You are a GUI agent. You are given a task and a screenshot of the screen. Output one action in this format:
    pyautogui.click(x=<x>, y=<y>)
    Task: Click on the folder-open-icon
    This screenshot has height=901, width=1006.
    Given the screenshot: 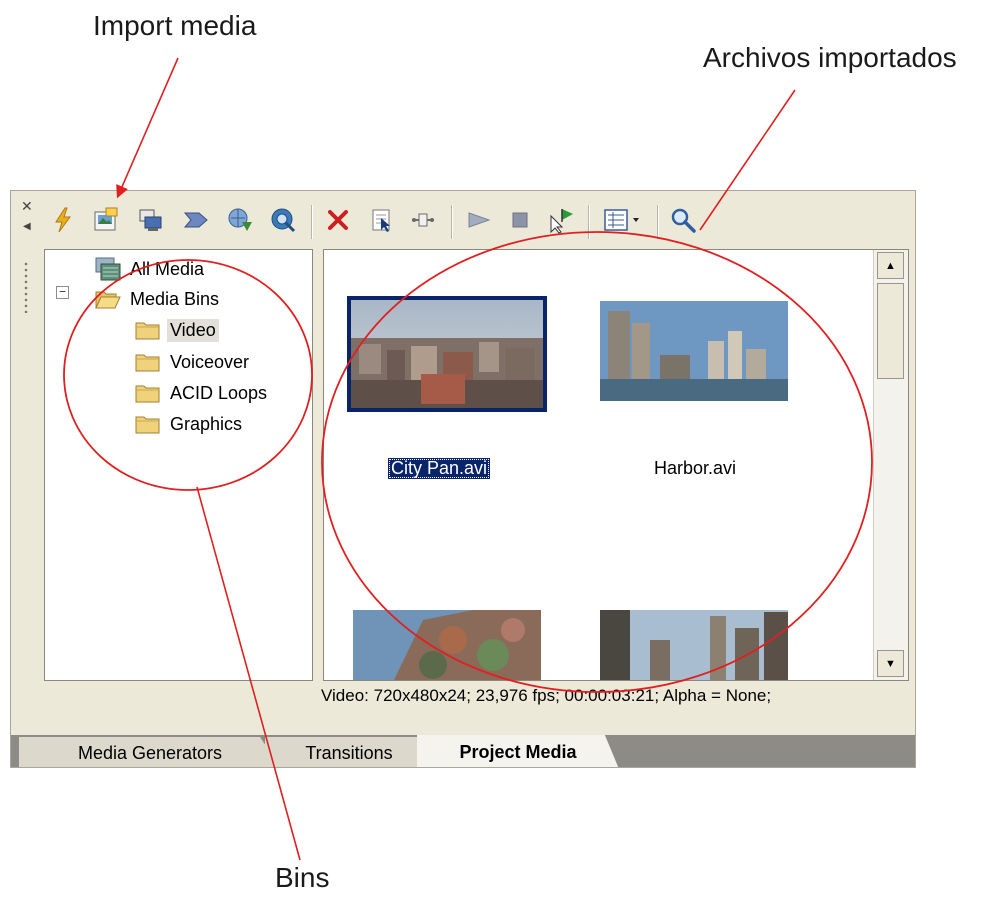 What is the action you would take?
    pyautogui.click(x=108, y=300)
    